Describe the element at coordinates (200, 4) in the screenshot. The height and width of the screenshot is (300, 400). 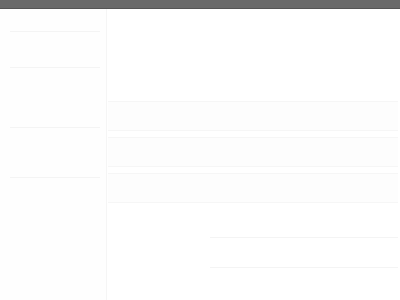
I see `window-titlebar` at that location.